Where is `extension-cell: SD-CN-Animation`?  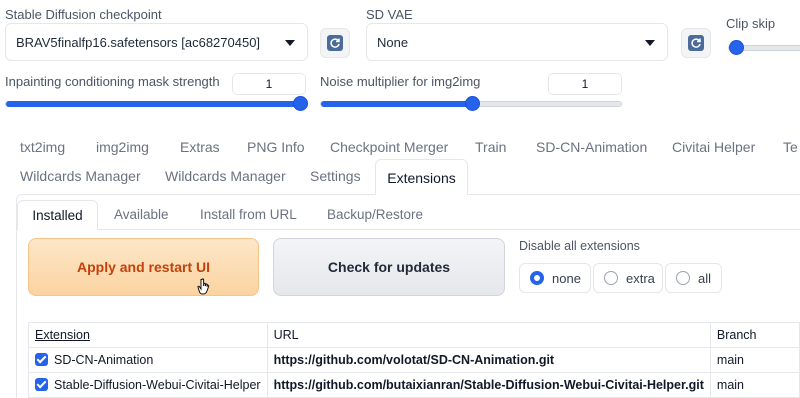 extension-cell: SD-CN-Animation is located at coordinates (148, 360).